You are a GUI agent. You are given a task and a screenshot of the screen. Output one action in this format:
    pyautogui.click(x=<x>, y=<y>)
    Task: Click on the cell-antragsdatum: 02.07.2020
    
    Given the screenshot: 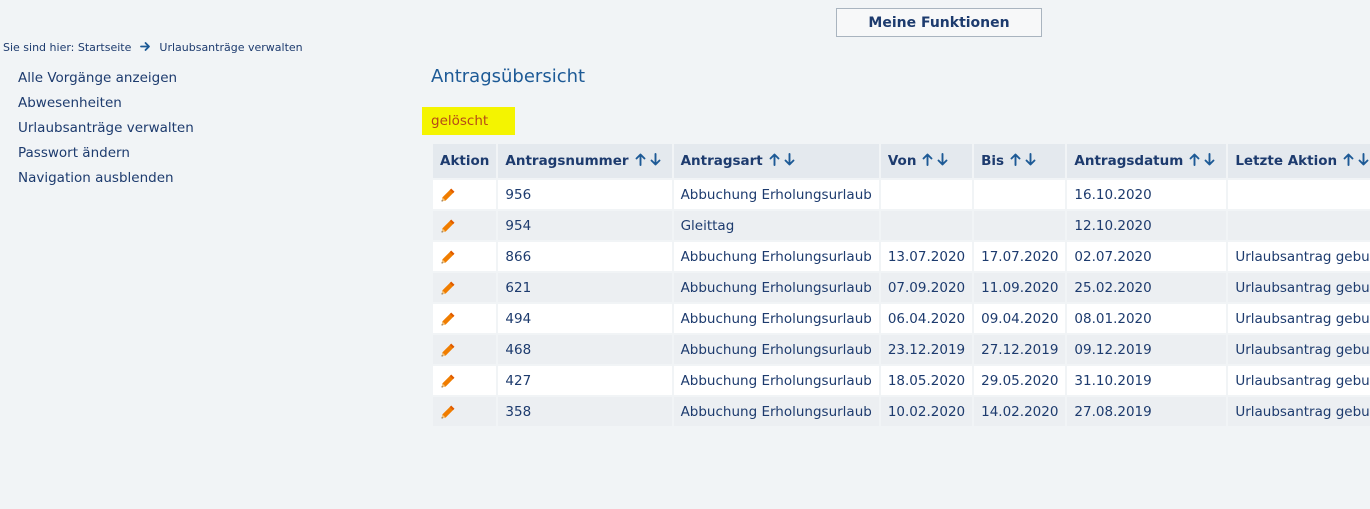 What is the action you would take?
    pyautogui.click(x=1147, y=256)
    